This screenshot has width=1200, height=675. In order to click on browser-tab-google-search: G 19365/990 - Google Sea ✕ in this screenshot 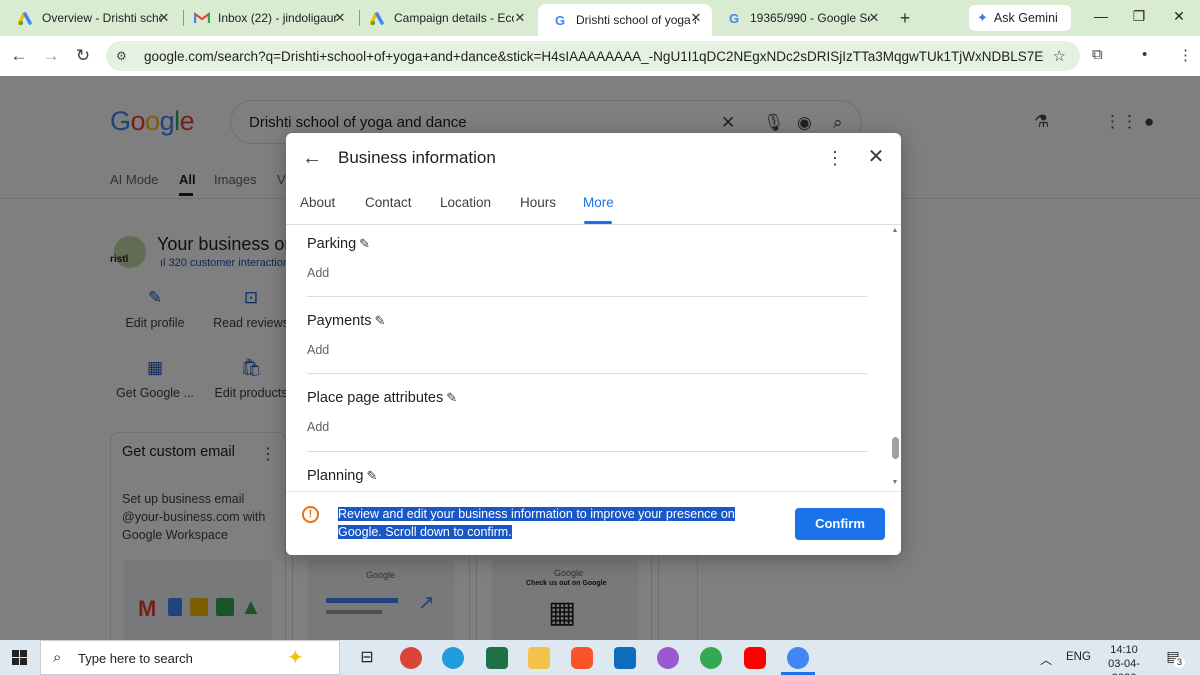, I will do `click(801, 18)`.